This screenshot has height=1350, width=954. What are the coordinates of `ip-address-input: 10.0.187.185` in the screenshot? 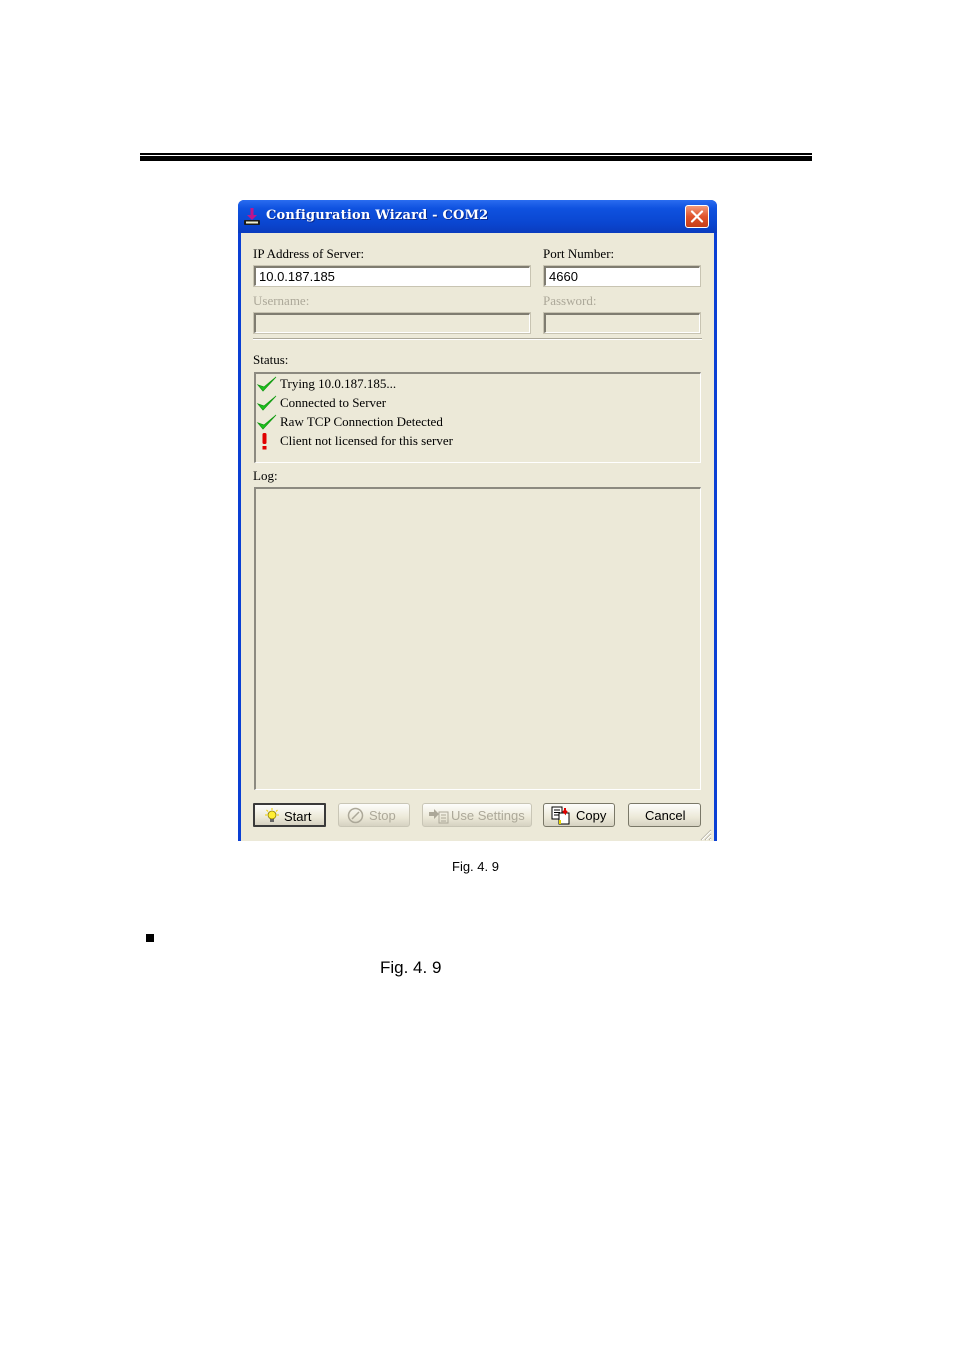 It's located at (392, 276).